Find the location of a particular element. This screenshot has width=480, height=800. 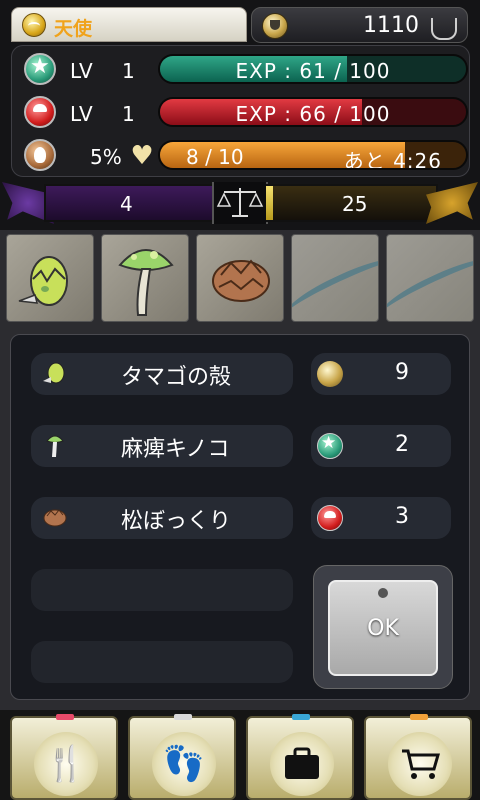

bottom-nav: 🍴 👣 is located at coordinates (240, 755).